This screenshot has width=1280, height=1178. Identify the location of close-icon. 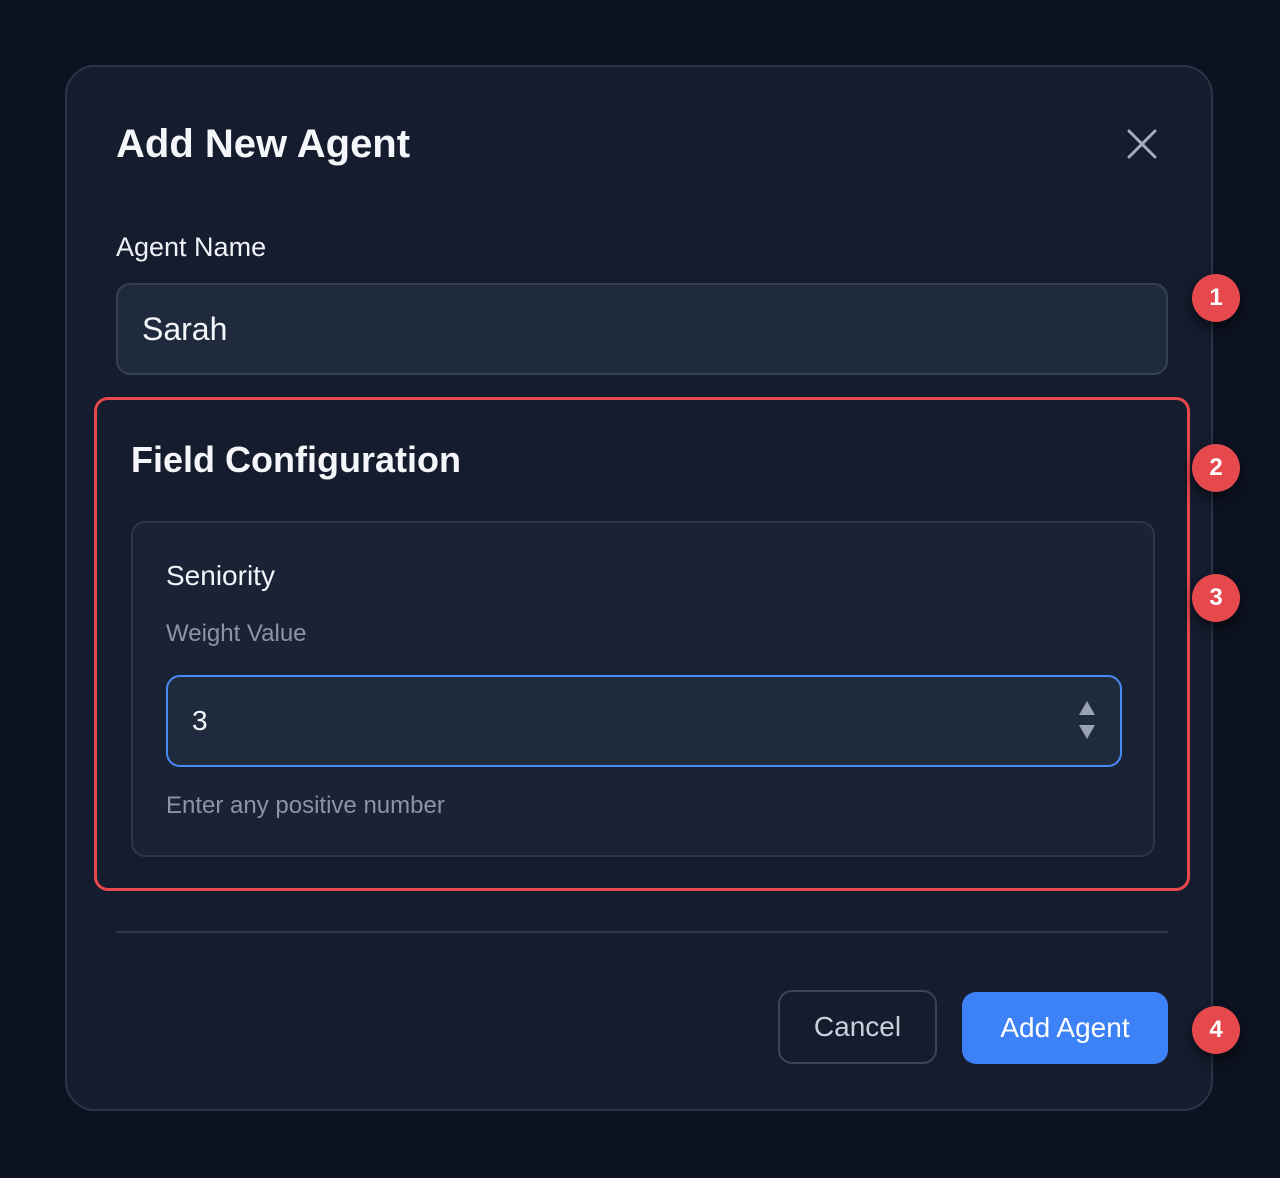
(1142, 144).